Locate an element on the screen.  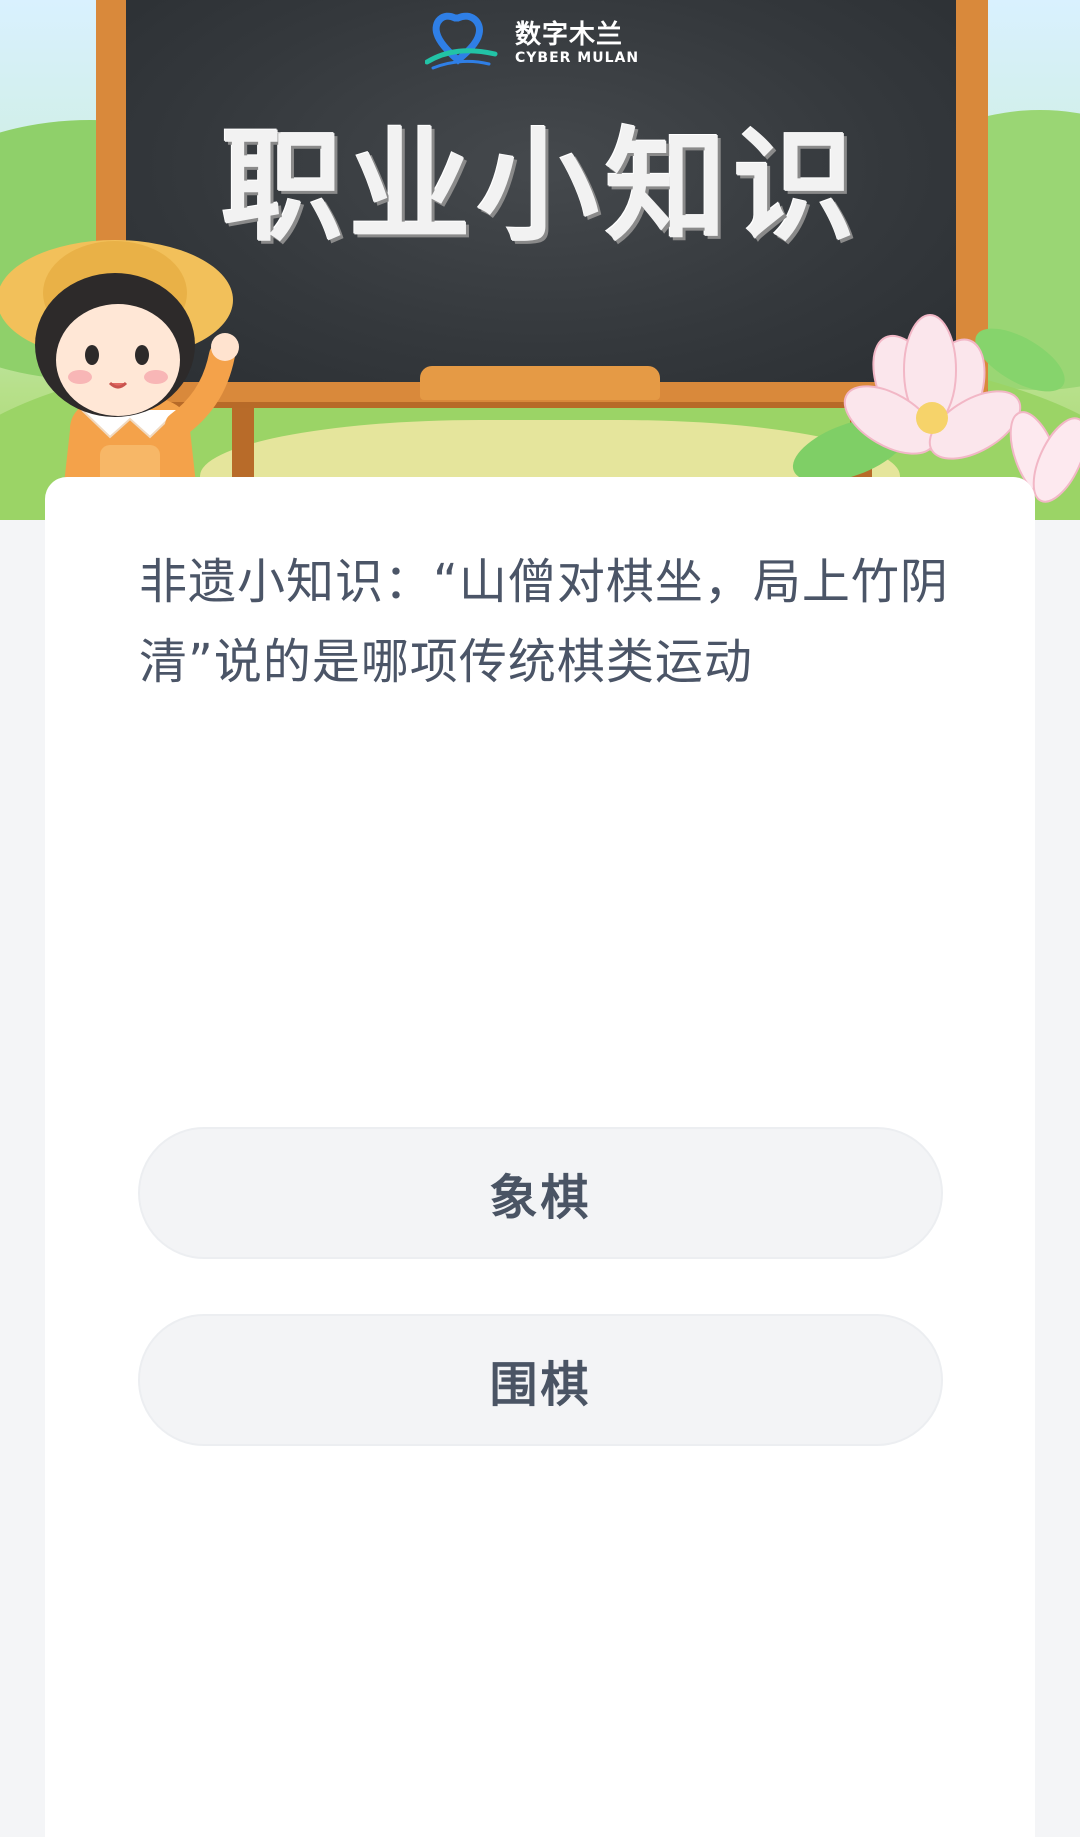
mascot-girl-icon is located at coordinates (119, 380).